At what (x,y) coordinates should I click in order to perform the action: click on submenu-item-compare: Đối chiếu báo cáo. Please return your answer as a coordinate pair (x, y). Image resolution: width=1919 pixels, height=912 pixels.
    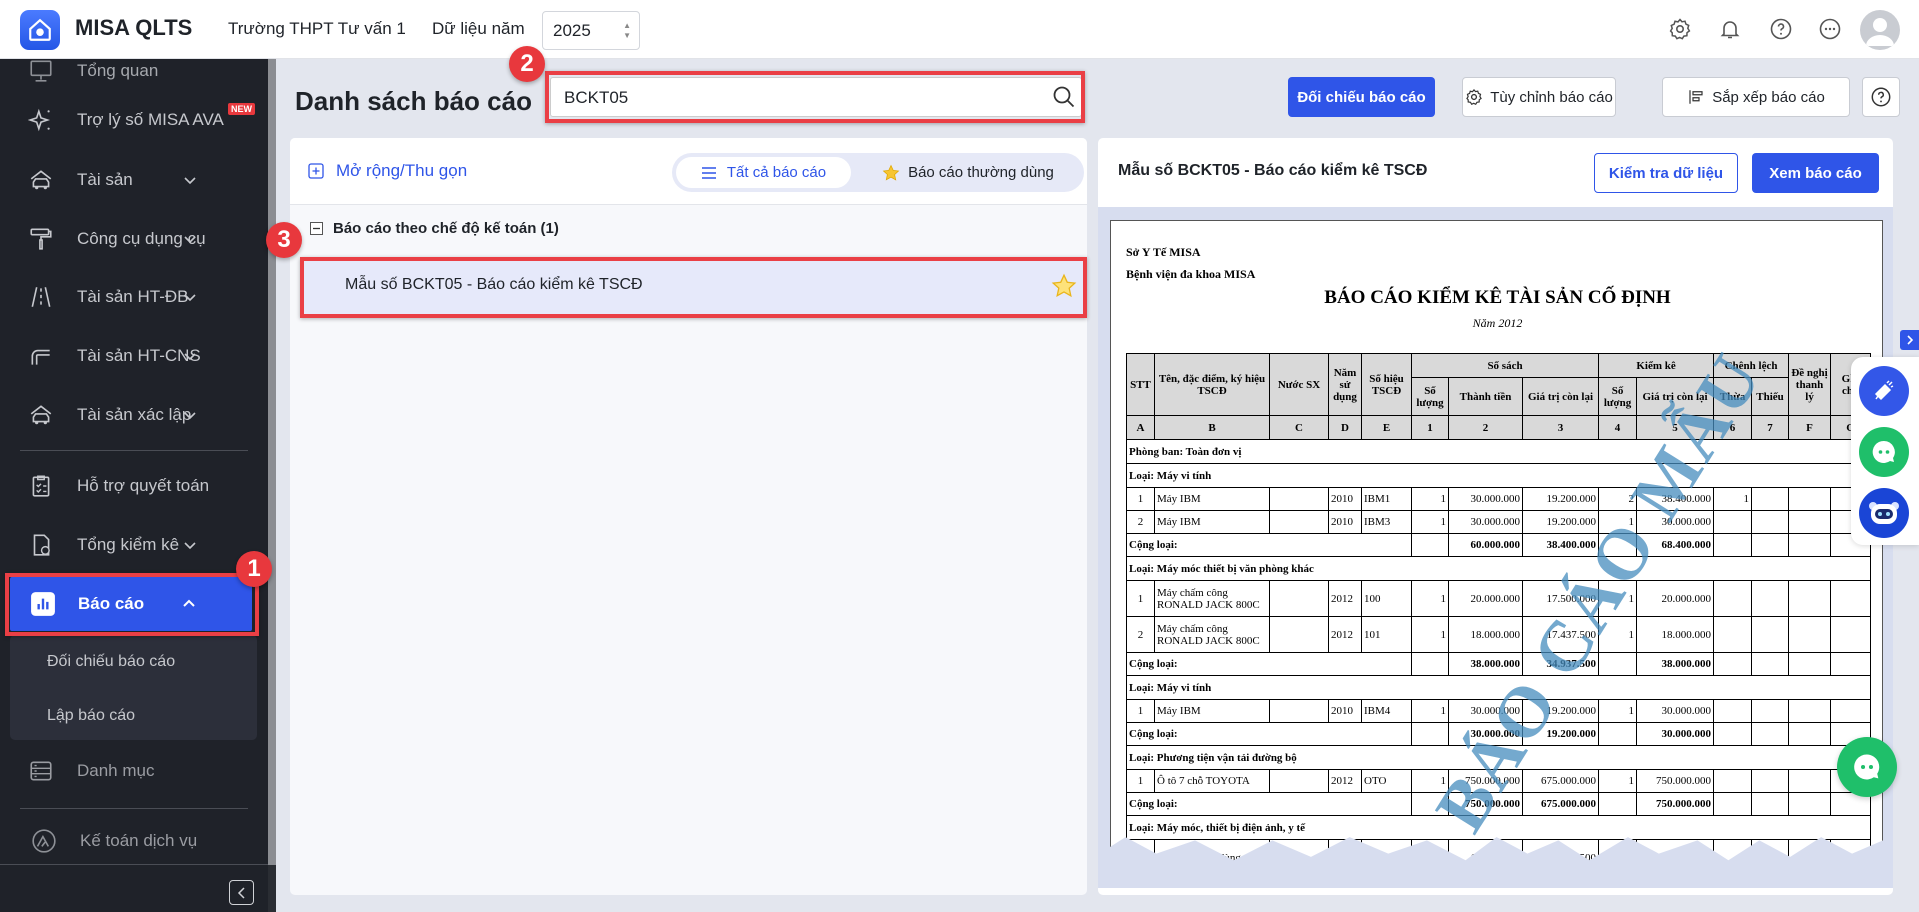
    Looking at the image, I should click on (111, 662).